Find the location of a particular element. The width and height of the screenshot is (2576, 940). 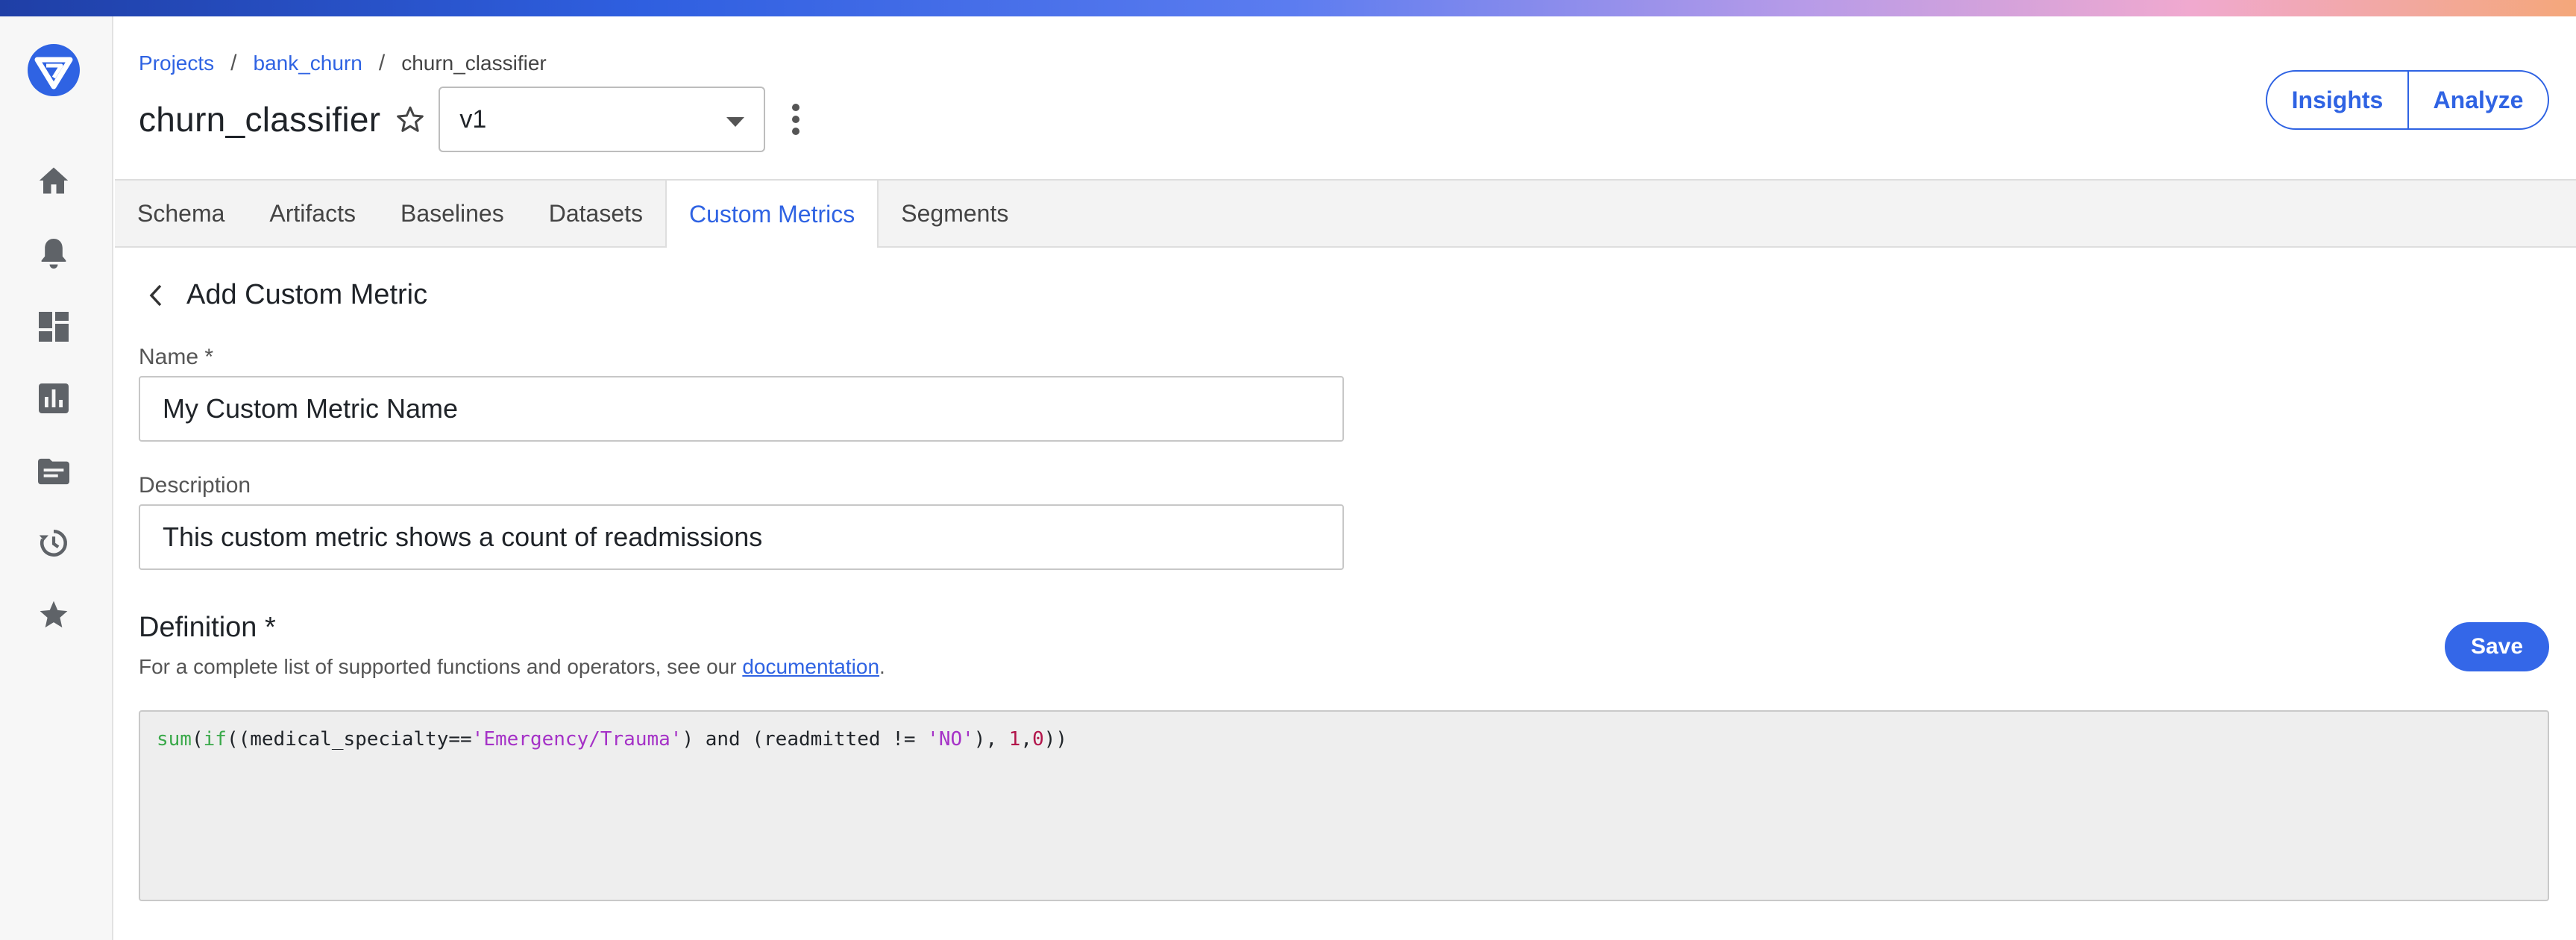

code-token-function: sum is located at coordinates (175, 740).